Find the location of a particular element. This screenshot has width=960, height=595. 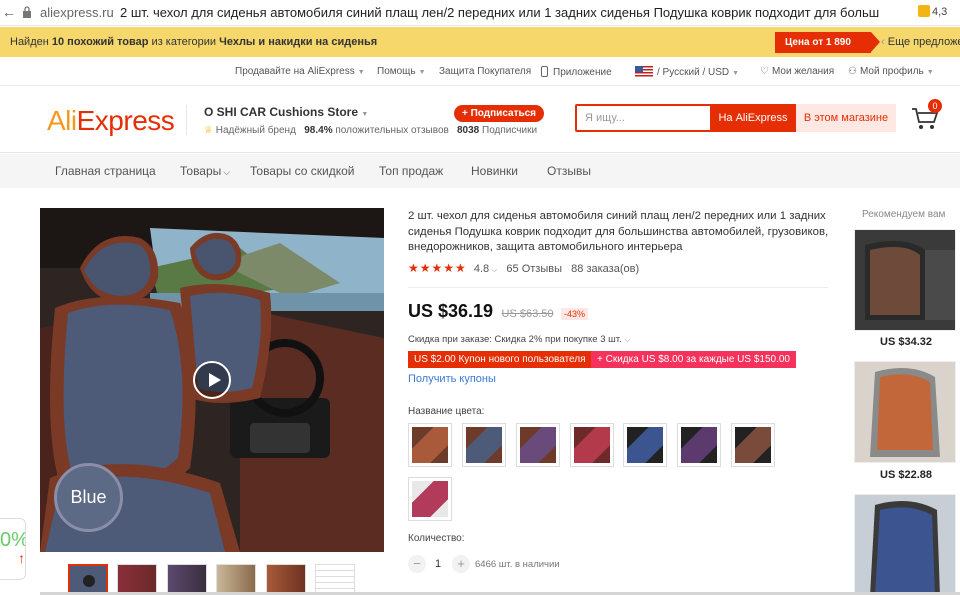

color-swatch-purple is located at coordinates (538, 445).